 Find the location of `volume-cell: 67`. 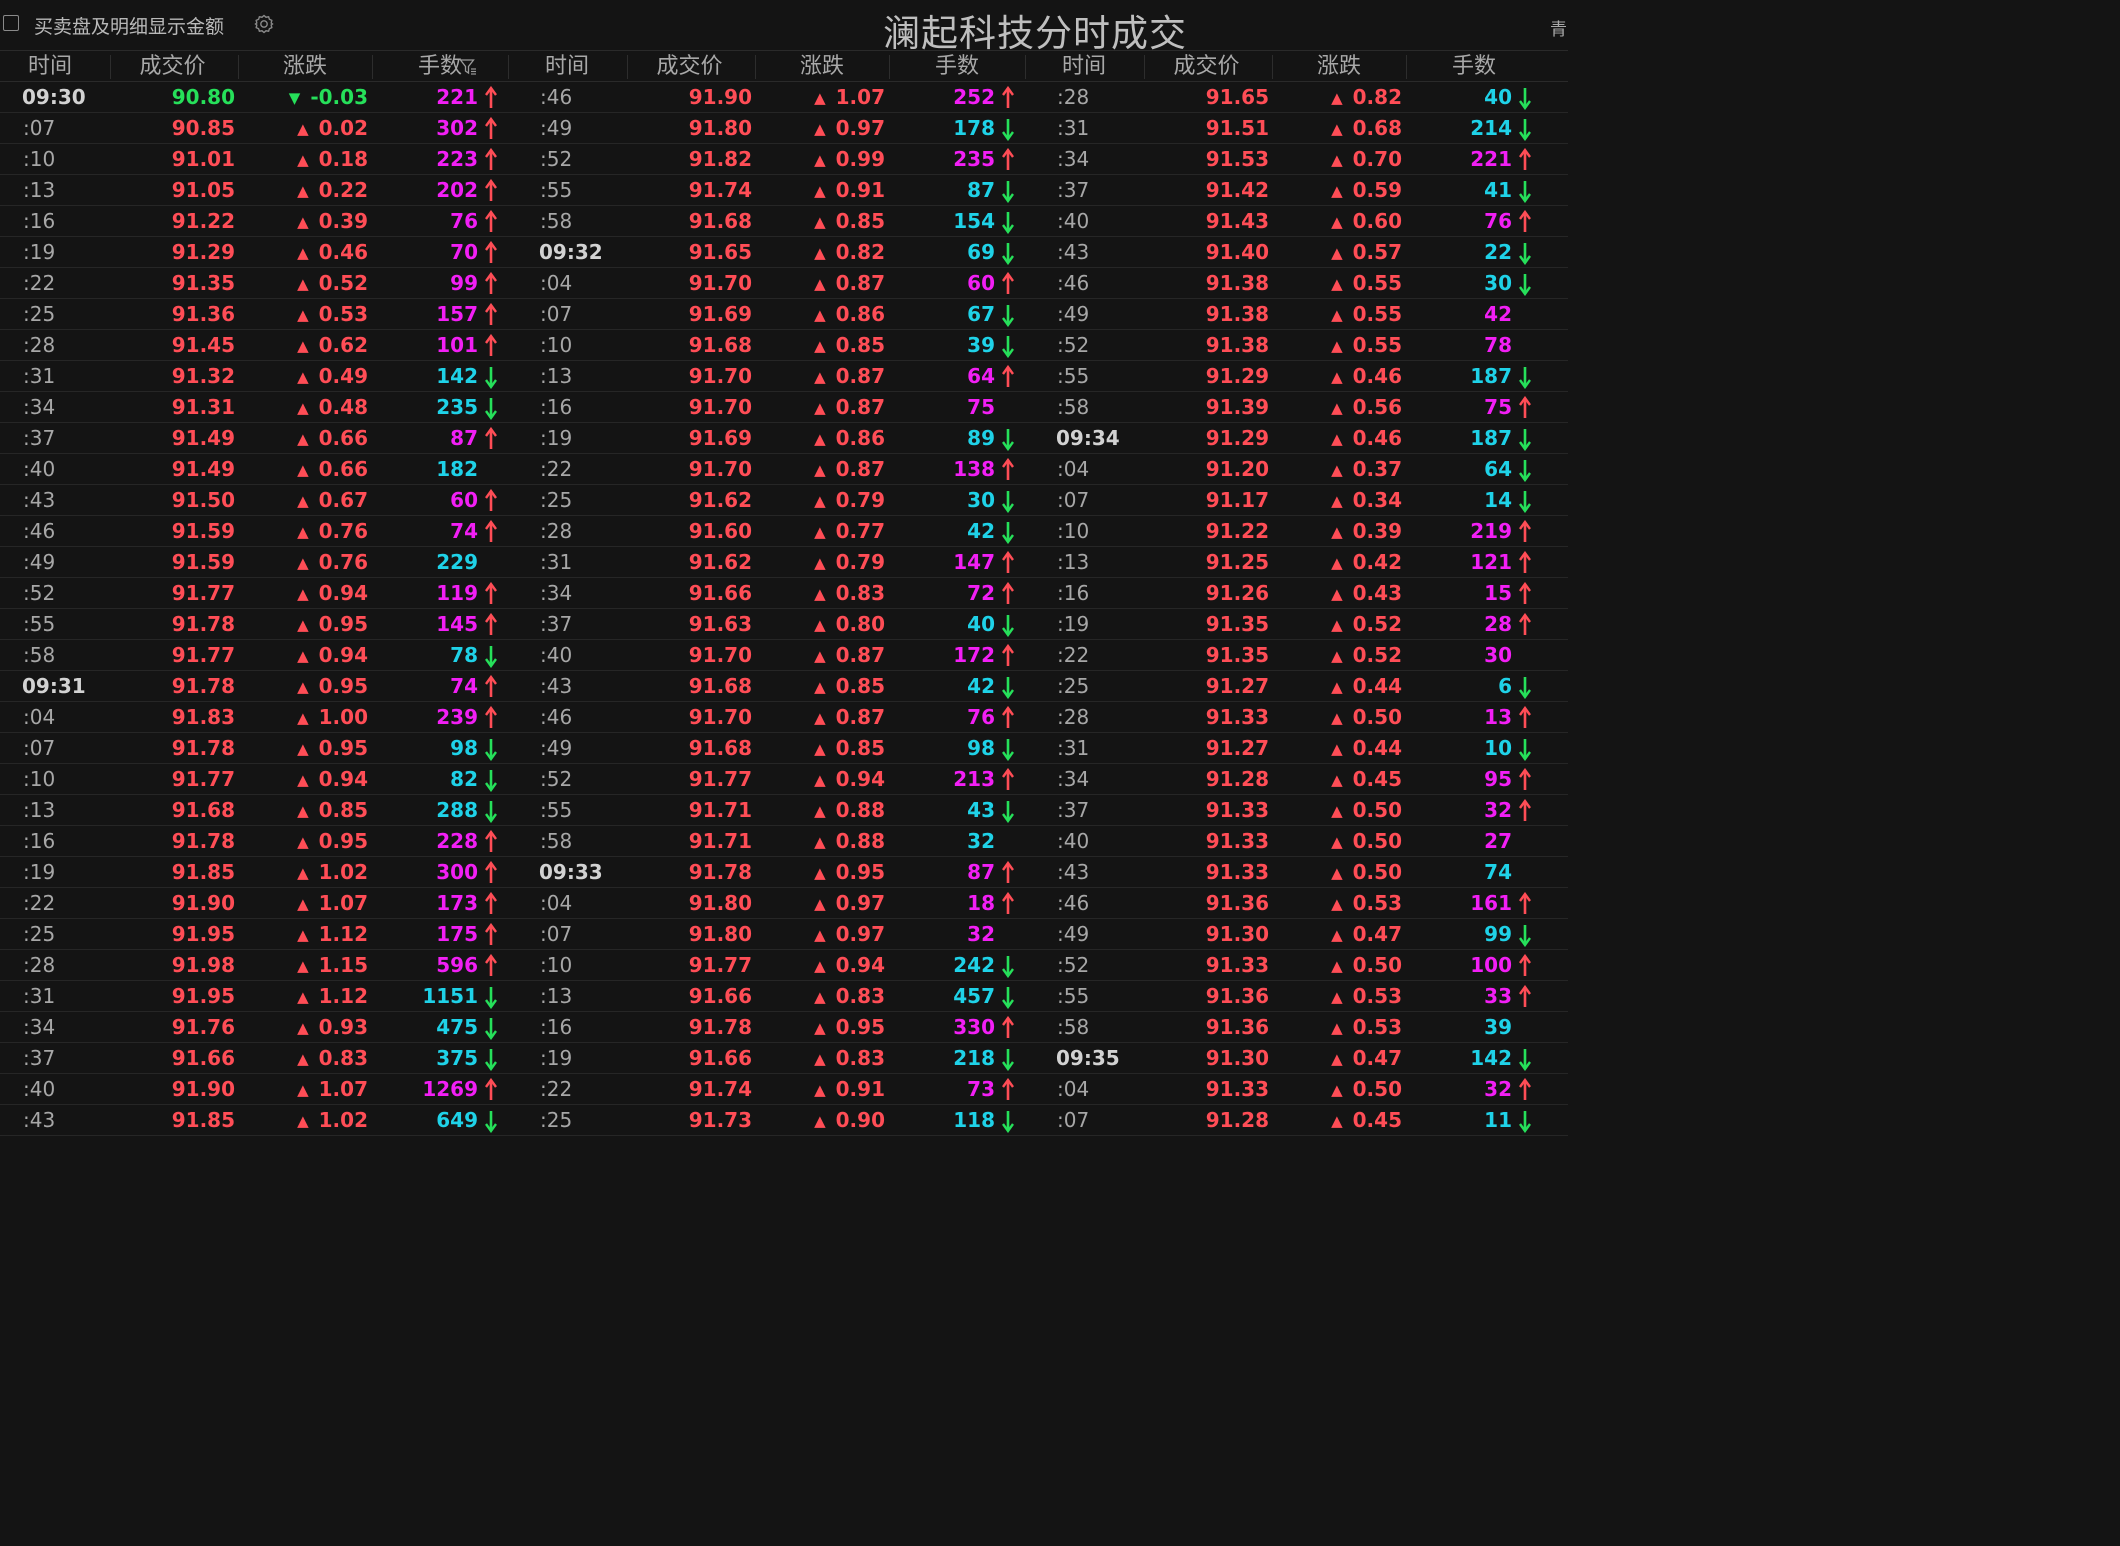

volume-cell: 67 is located at coordinates (981, 314).